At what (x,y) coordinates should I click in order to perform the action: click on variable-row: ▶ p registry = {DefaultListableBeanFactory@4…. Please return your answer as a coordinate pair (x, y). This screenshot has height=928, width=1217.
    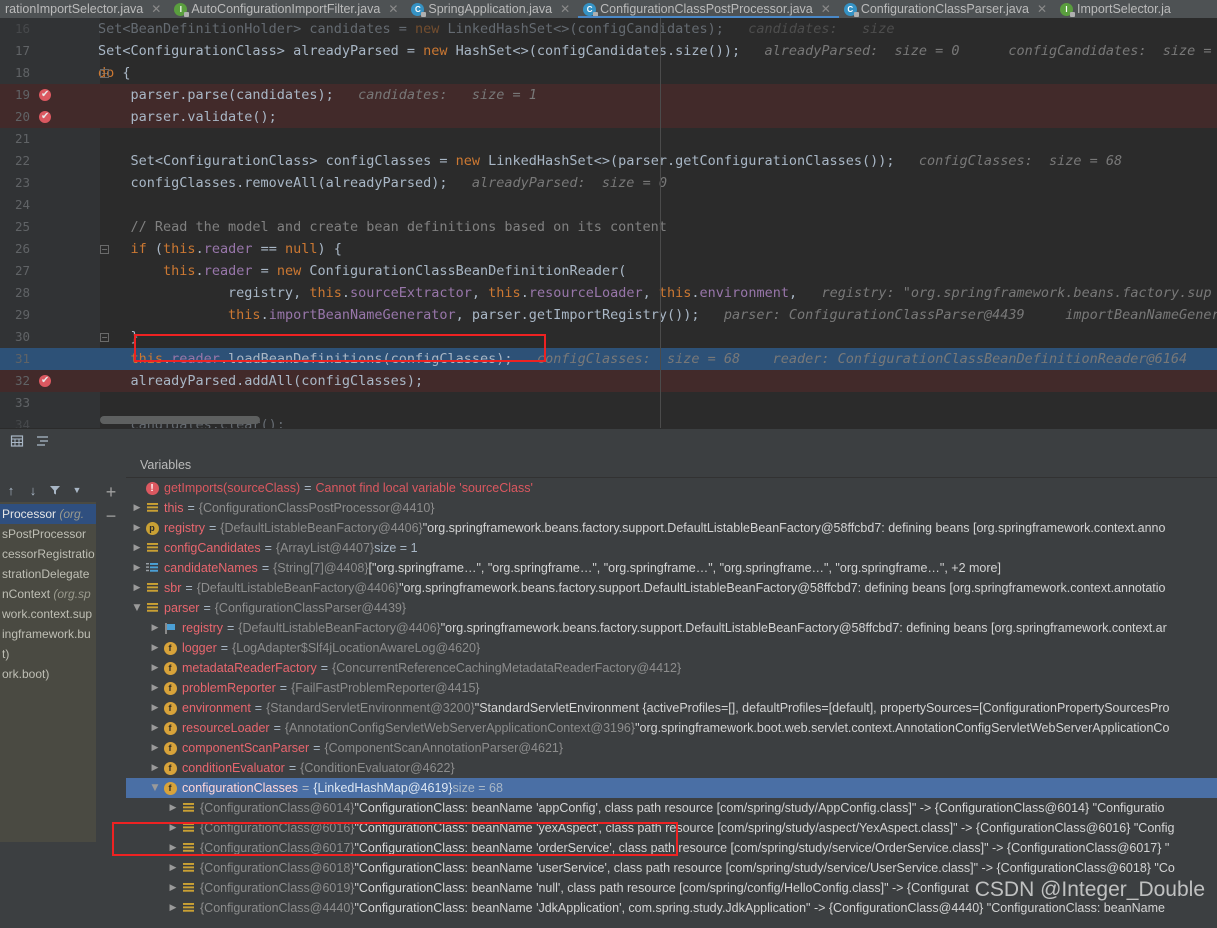
    Looking at the image, I should click on (671, 528).